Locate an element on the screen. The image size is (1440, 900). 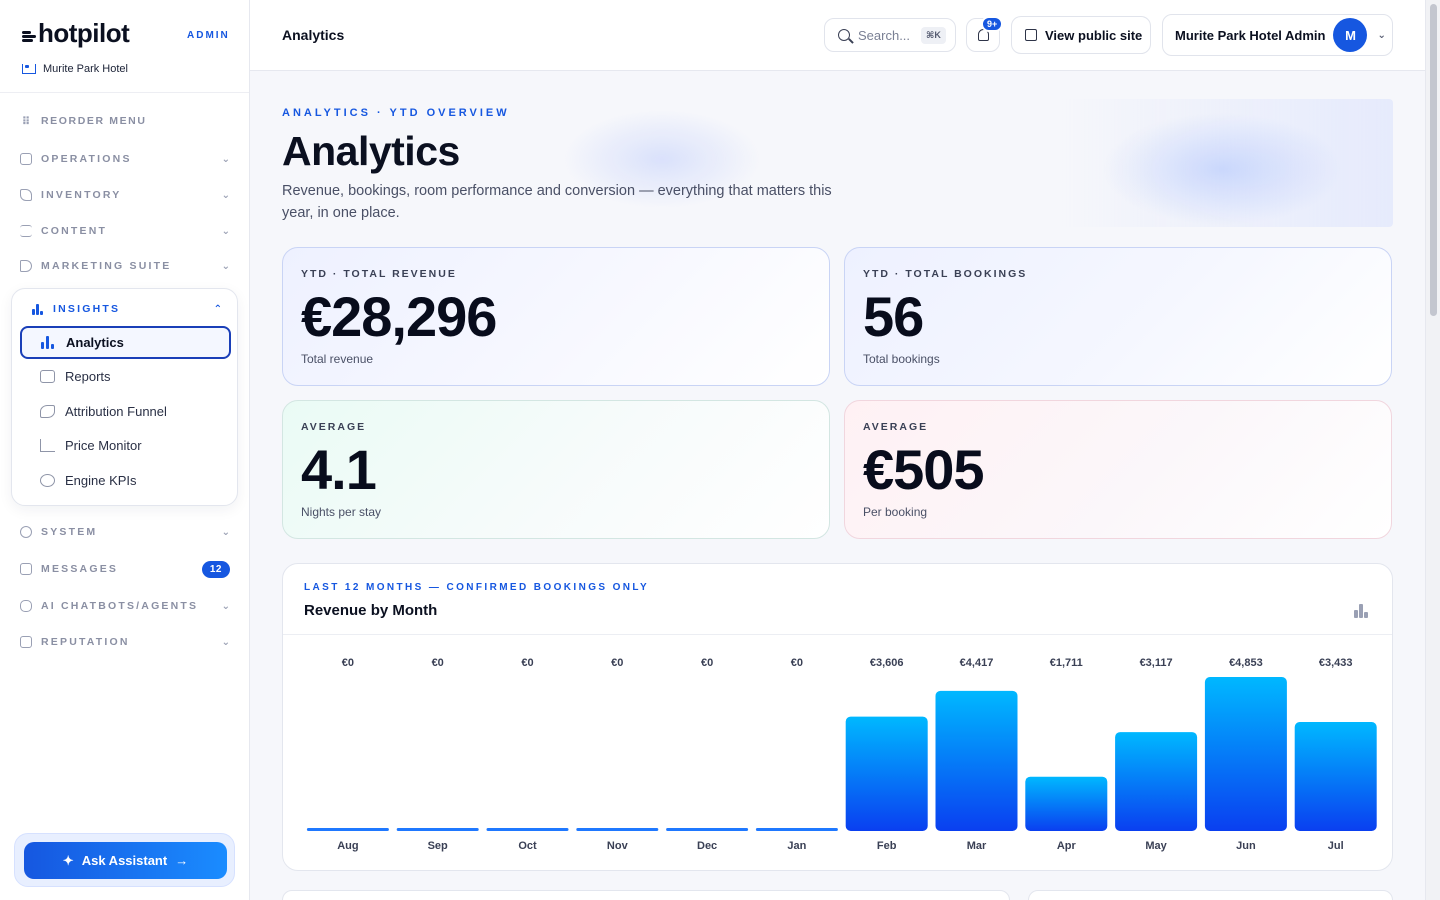
nav-group-operations: OPERATIONS ⌄ is located at coordinates (125, 159).